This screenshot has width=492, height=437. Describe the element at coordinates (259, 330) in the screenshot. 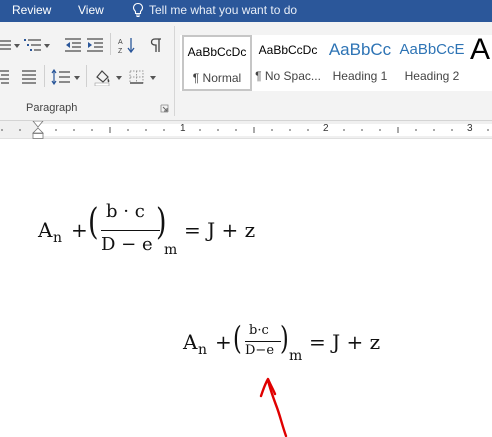

I see `eq-numerator: b·c` at that location.